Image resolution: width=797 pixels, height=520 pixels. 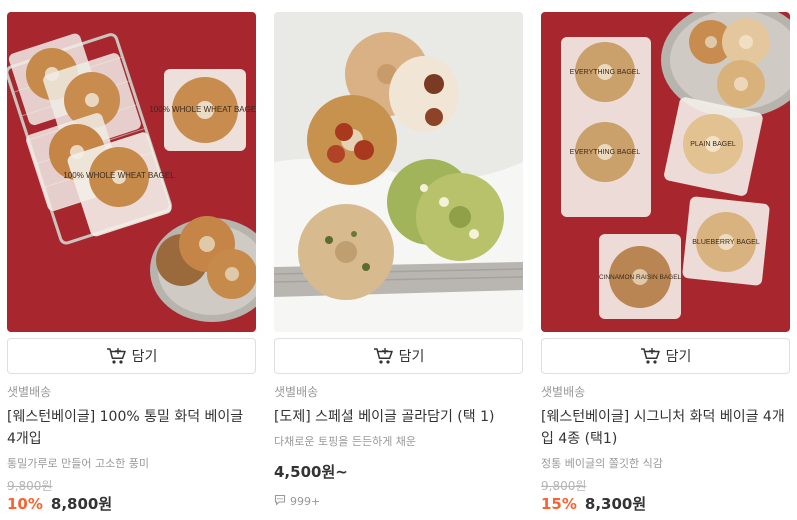 I want to click on product-description: 통밀가루로 만들어 고소한 풍미, so click(x=78, y=463).